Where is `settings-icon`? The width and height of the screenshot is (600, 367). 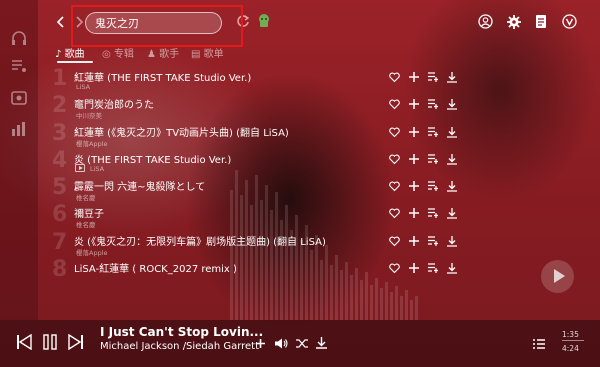
settings-icon is located at coordinates (514, 22).